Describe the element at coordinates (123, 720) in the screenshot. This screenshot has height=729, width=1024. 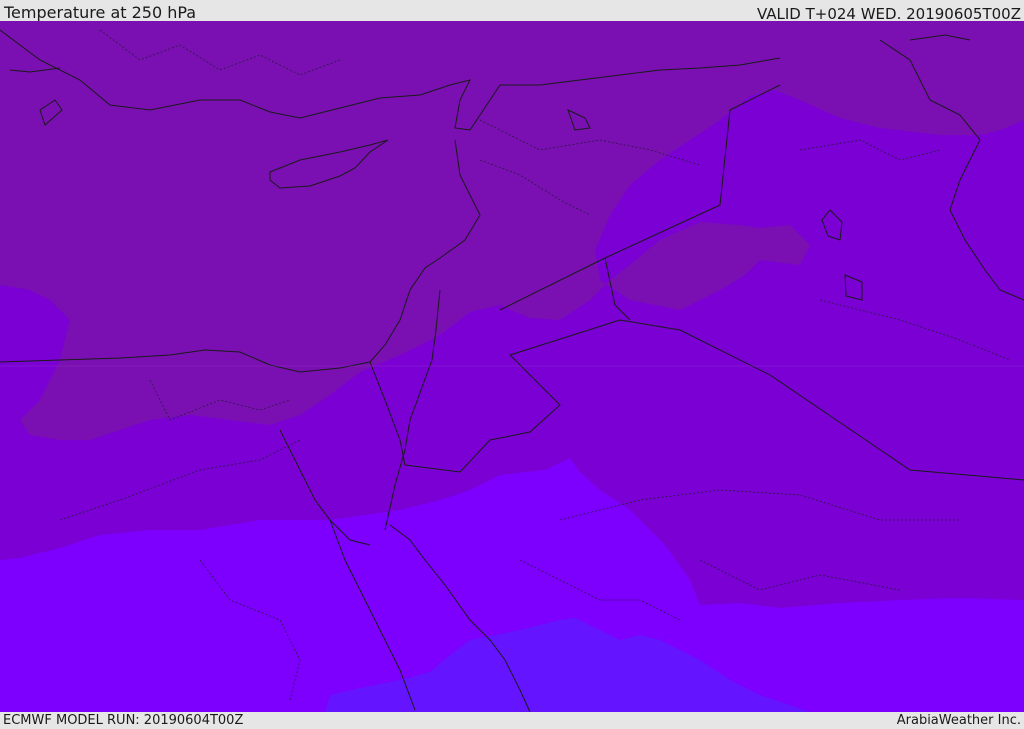
I see `model-run-label: ECMWF MODEL RUN: 20190604T00Z` at that location.